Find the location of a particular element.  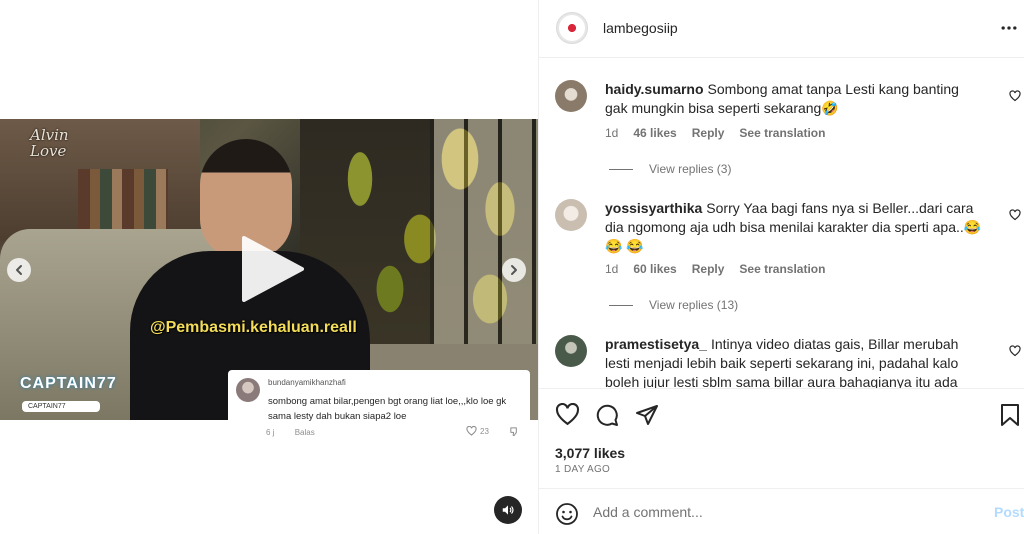

overlay-comment-meta: 6 j Balas is located at coordinates (290, 432).